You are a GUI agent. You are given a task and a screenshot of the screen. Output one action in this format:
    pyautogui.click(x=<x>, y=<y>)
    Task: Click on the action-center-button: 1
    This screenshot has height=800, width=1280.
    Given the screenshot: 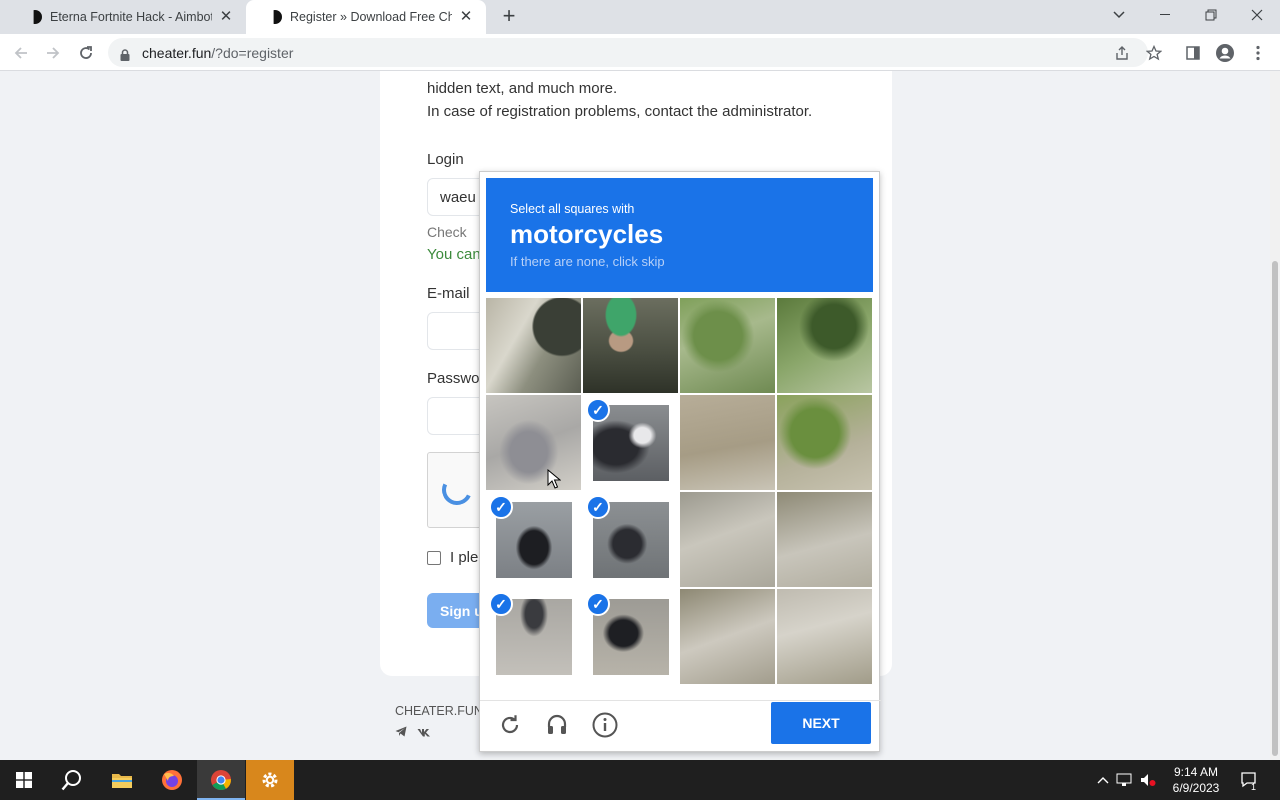 What is the action you would take?
    pyautogui.click(x=1250, y=780)
    